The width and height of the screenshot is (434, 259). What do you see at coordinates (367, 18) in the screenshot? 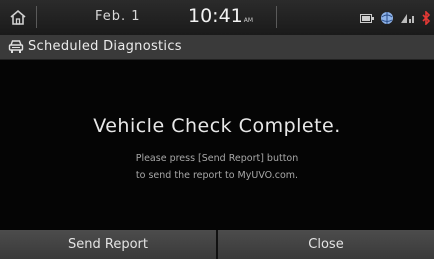
I see `battery-icon` at bounding box center [367, 18].